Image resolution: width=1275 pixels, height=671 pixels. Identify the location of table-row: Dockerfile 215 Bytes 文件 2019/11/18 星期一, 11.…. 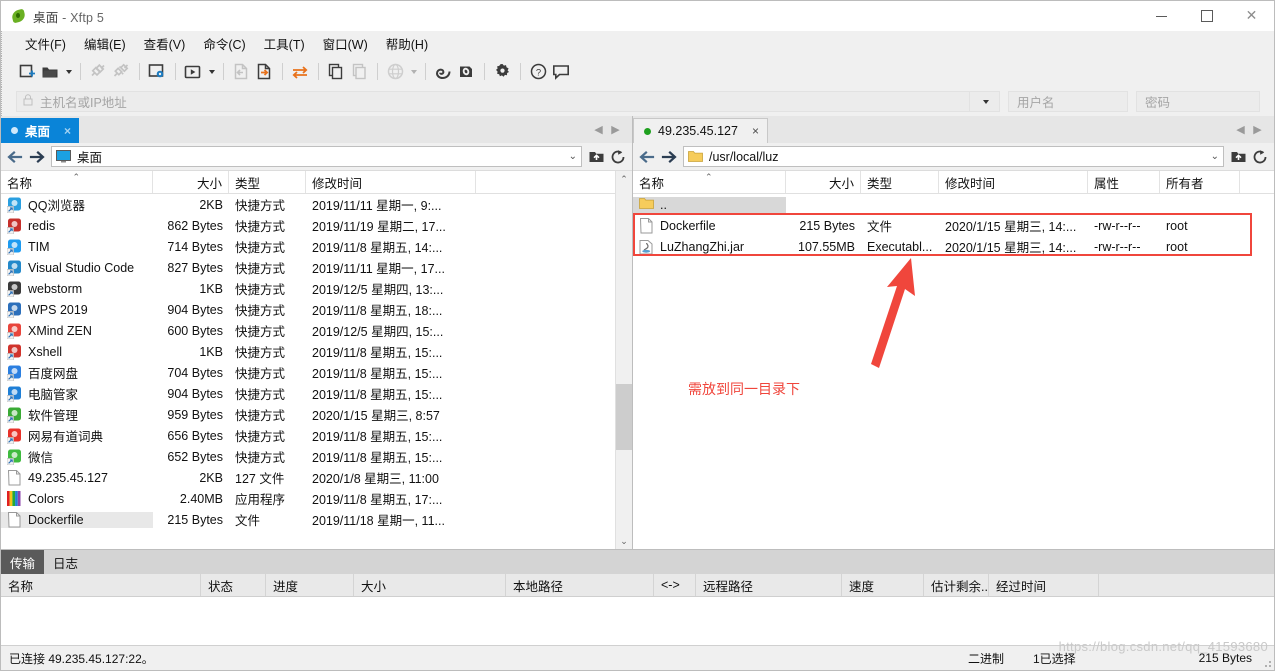
(316, 519).